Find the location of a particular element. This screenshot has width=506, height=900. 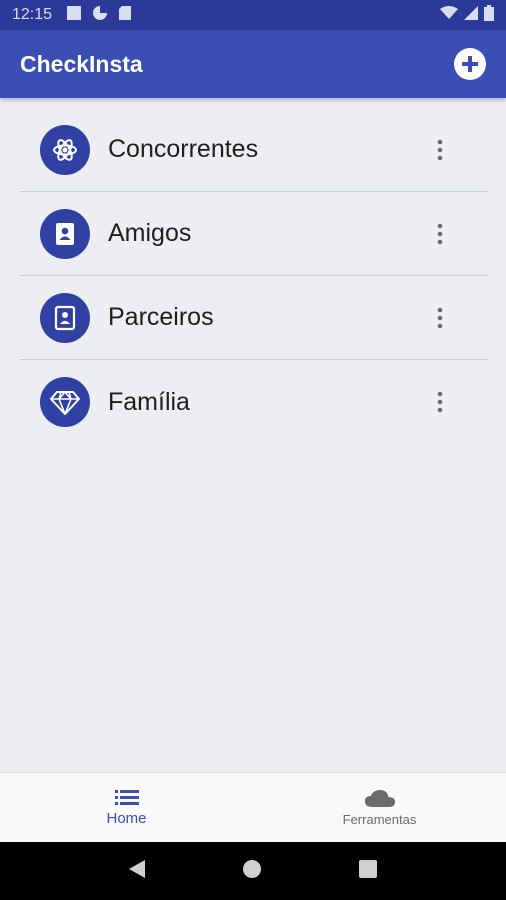

cloud-icon is located at coordinates (379, 798).